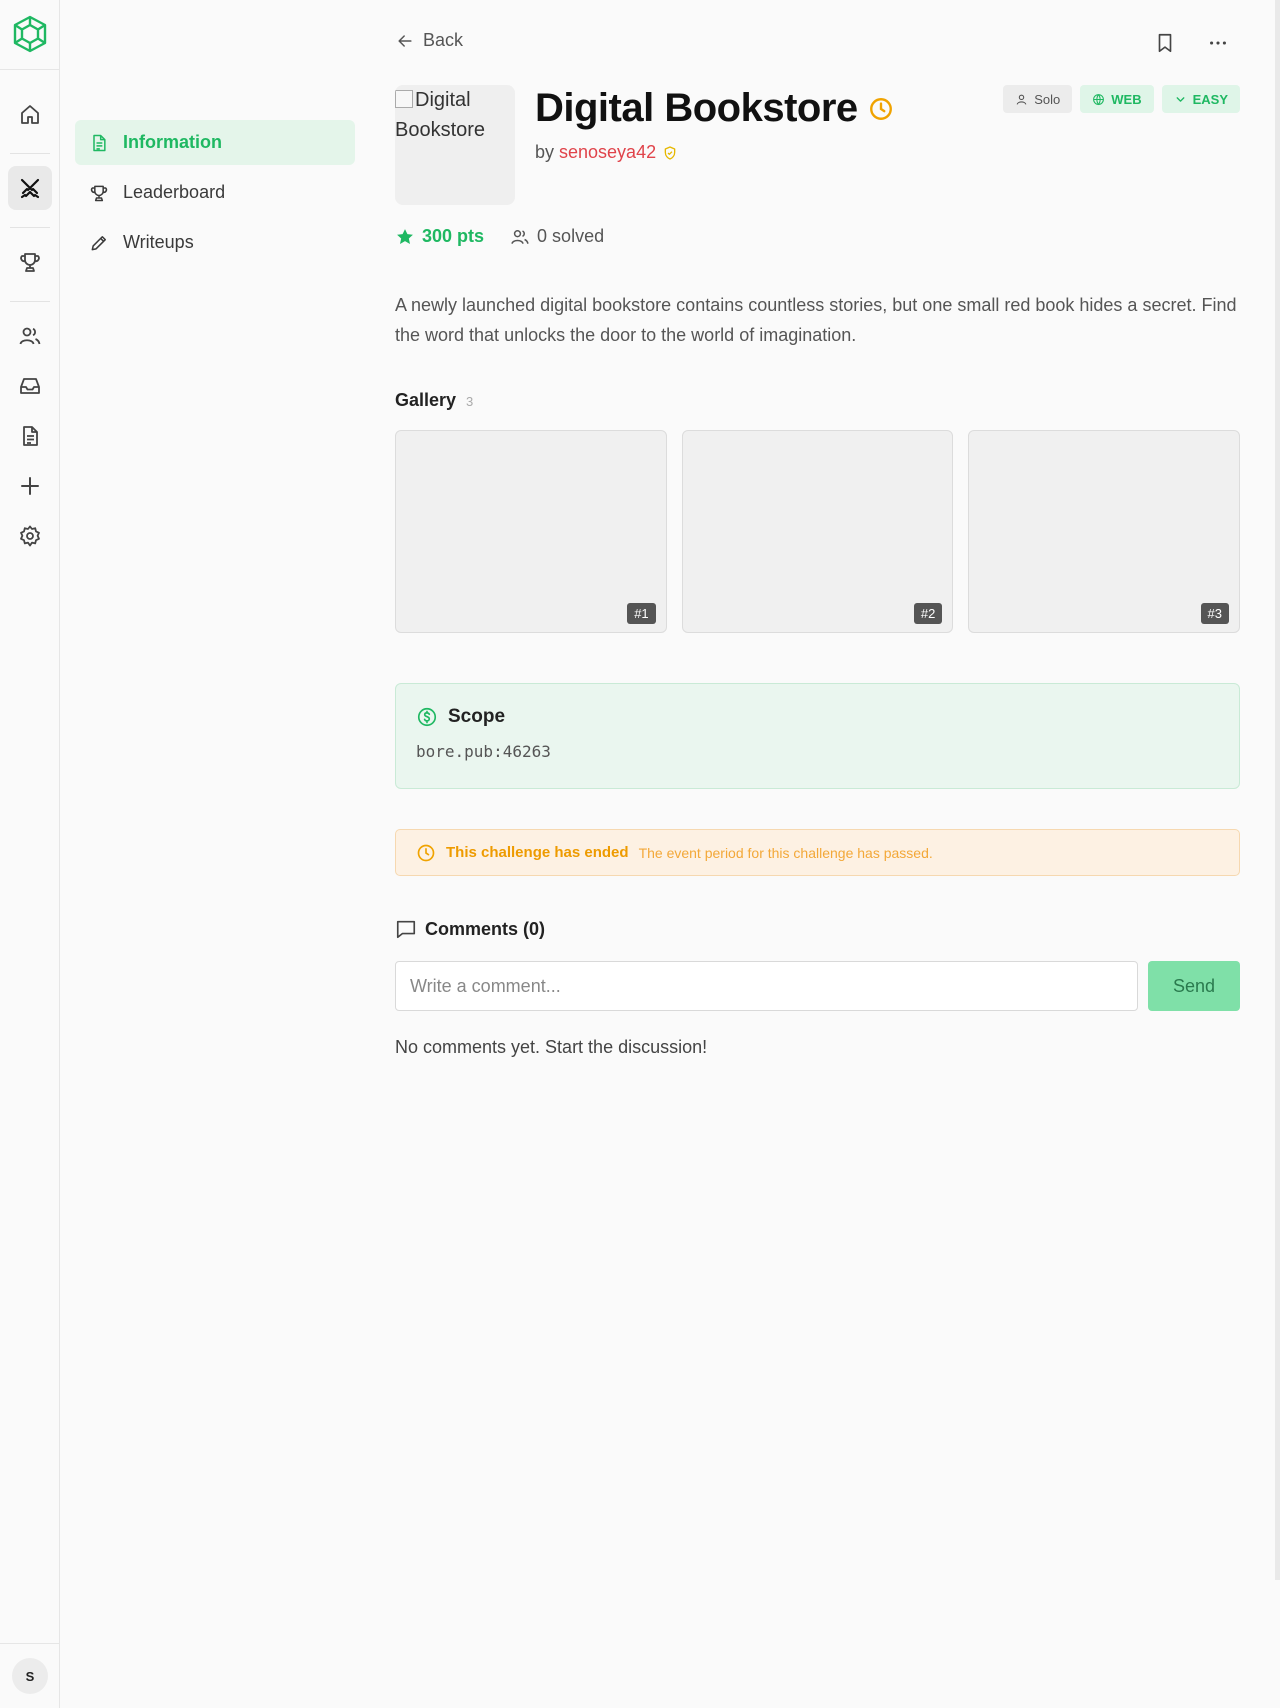  I want to click on challenge-subnav: Information Leaderboard Writeups, so click(215, 195).